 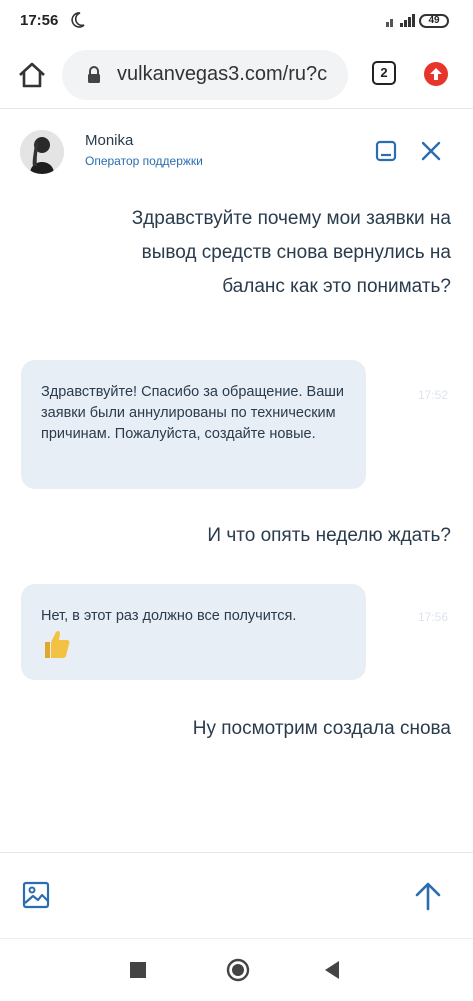 I want to click on avatar, so click(x=42, y=152).